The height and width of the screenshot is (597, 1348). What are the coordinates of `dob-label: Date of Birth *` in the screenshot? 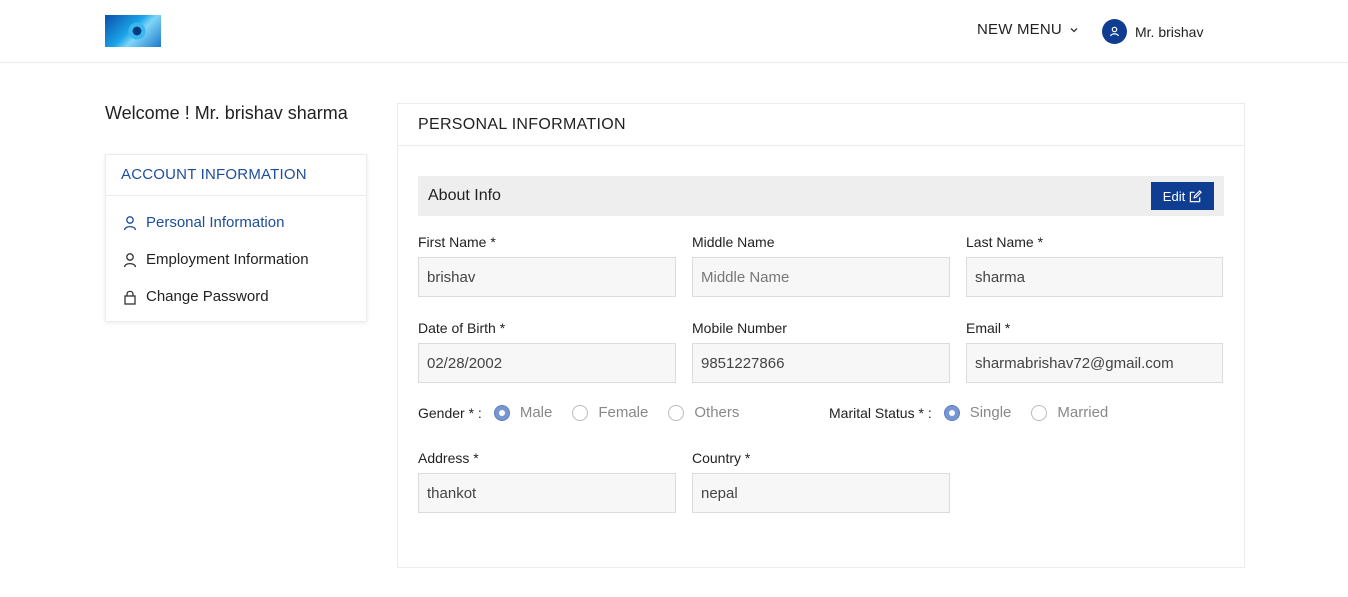 It's located at (462, 328).